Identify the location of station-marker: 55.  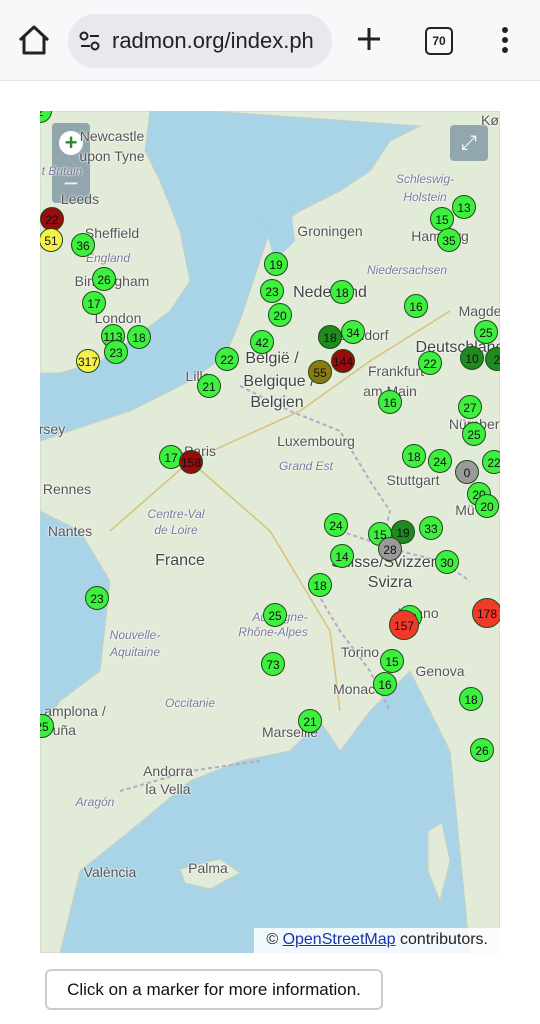
(320, 372).